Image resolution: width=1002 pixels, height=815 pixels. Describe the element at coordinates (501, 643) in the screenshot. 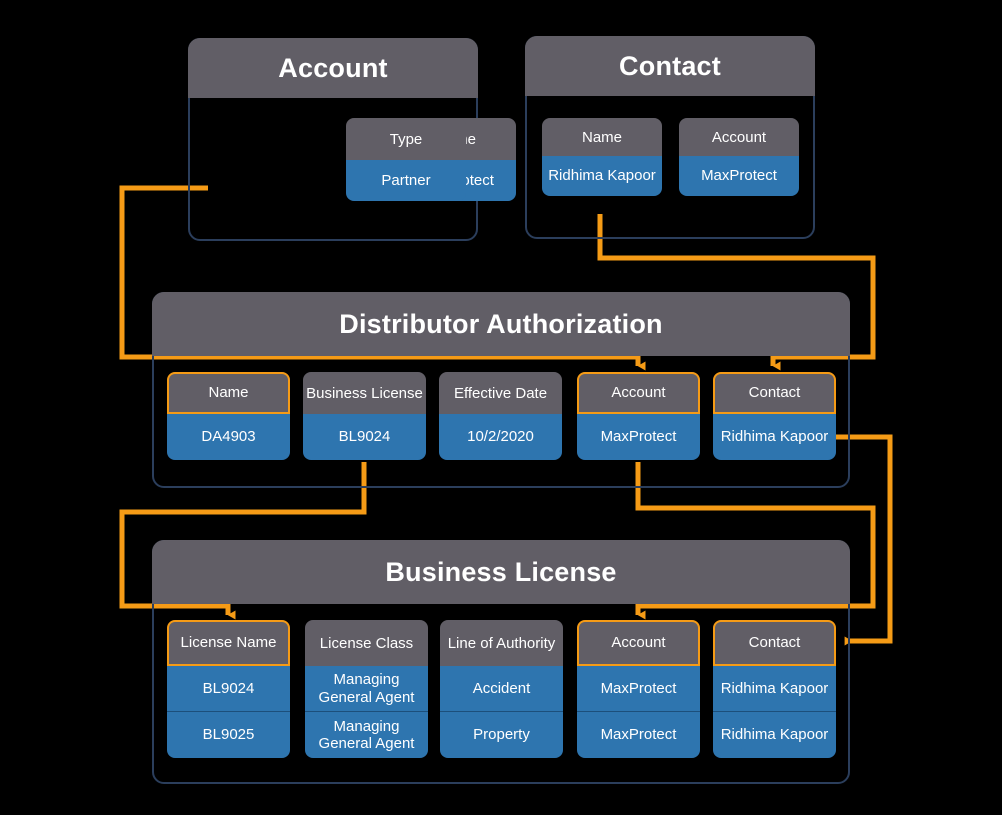

I see `field-header-label: Line of Authority` at that location.